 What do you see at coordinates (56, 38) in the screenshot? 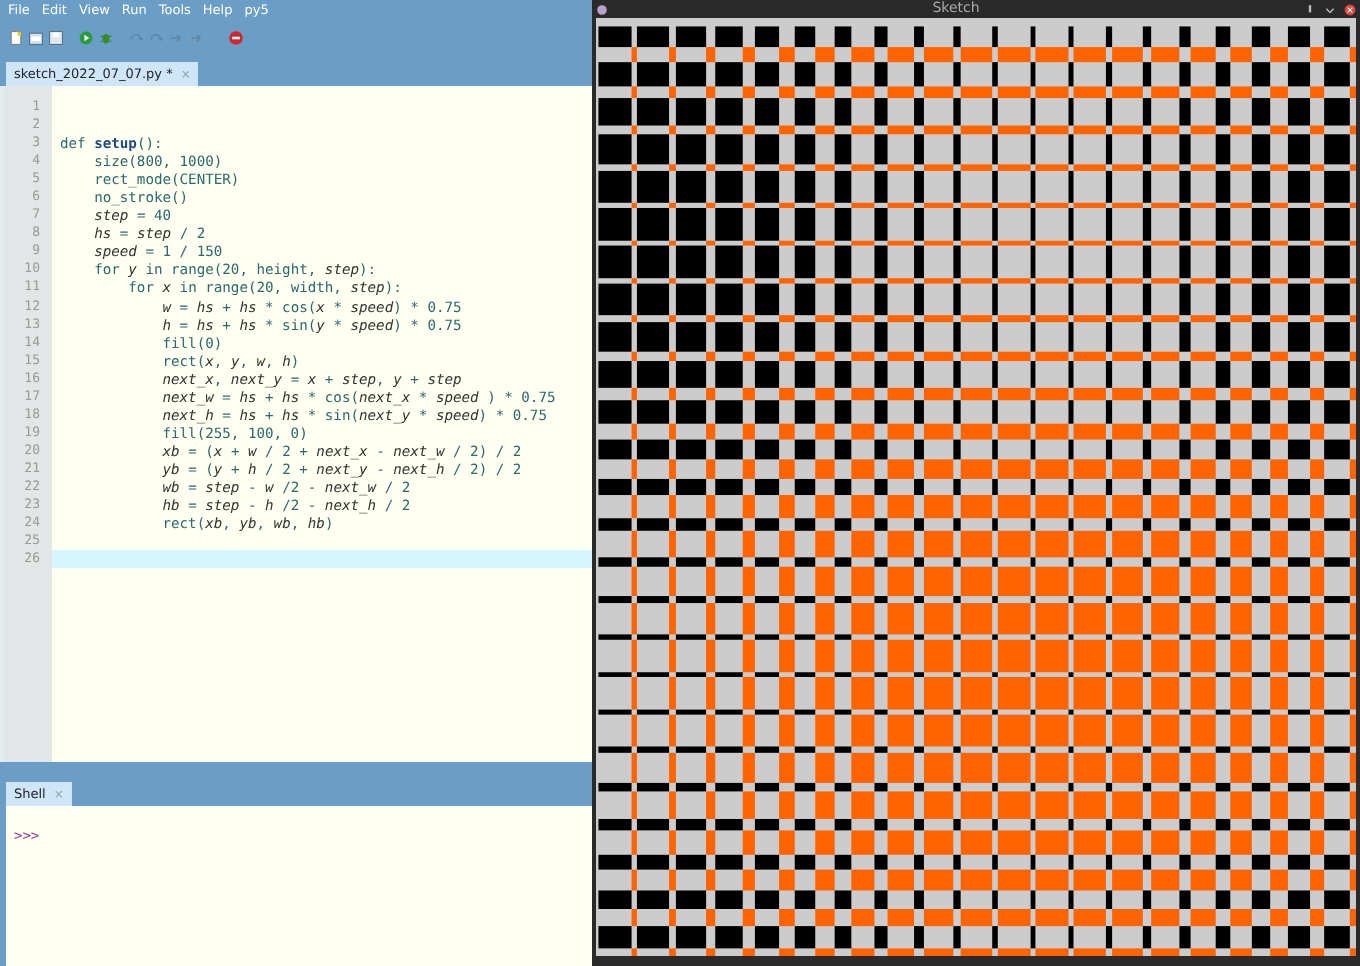
I see `save-icon` at bounding box center [56, 38].